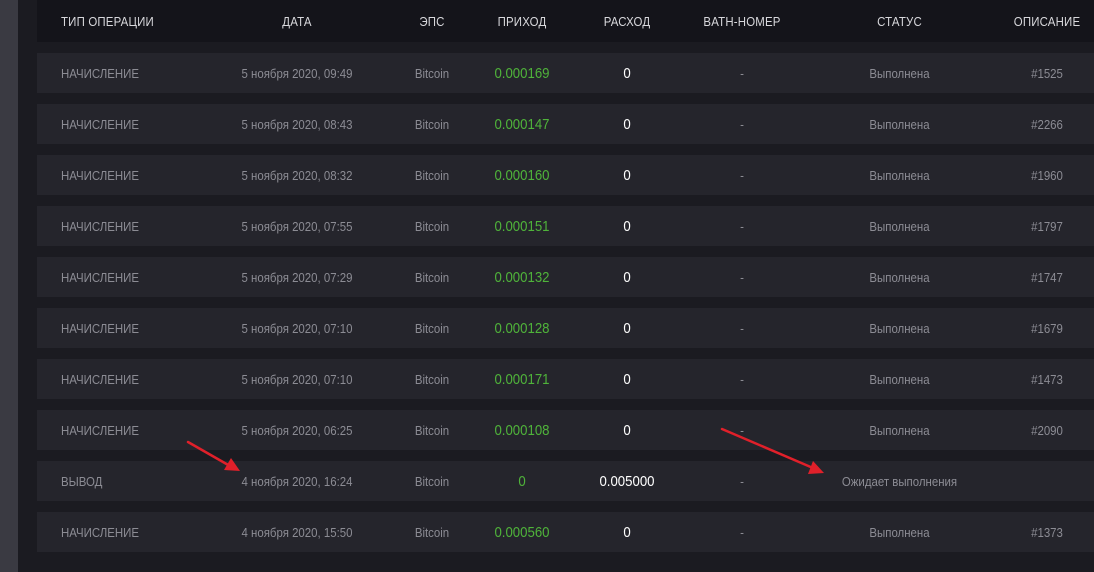  Describe the element at coordinates (1047, 481) in the screenshot. I see `cell-description` at that location.